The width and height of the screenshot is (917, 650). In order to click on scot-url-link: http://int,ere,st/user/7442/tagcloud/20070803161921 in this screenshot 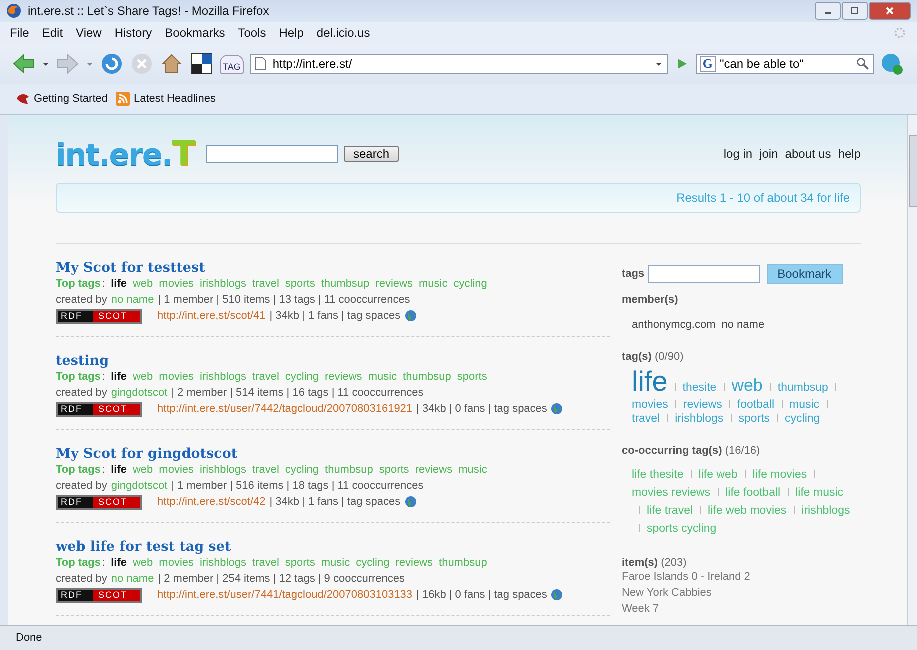, I will do `click(285, 409)`.